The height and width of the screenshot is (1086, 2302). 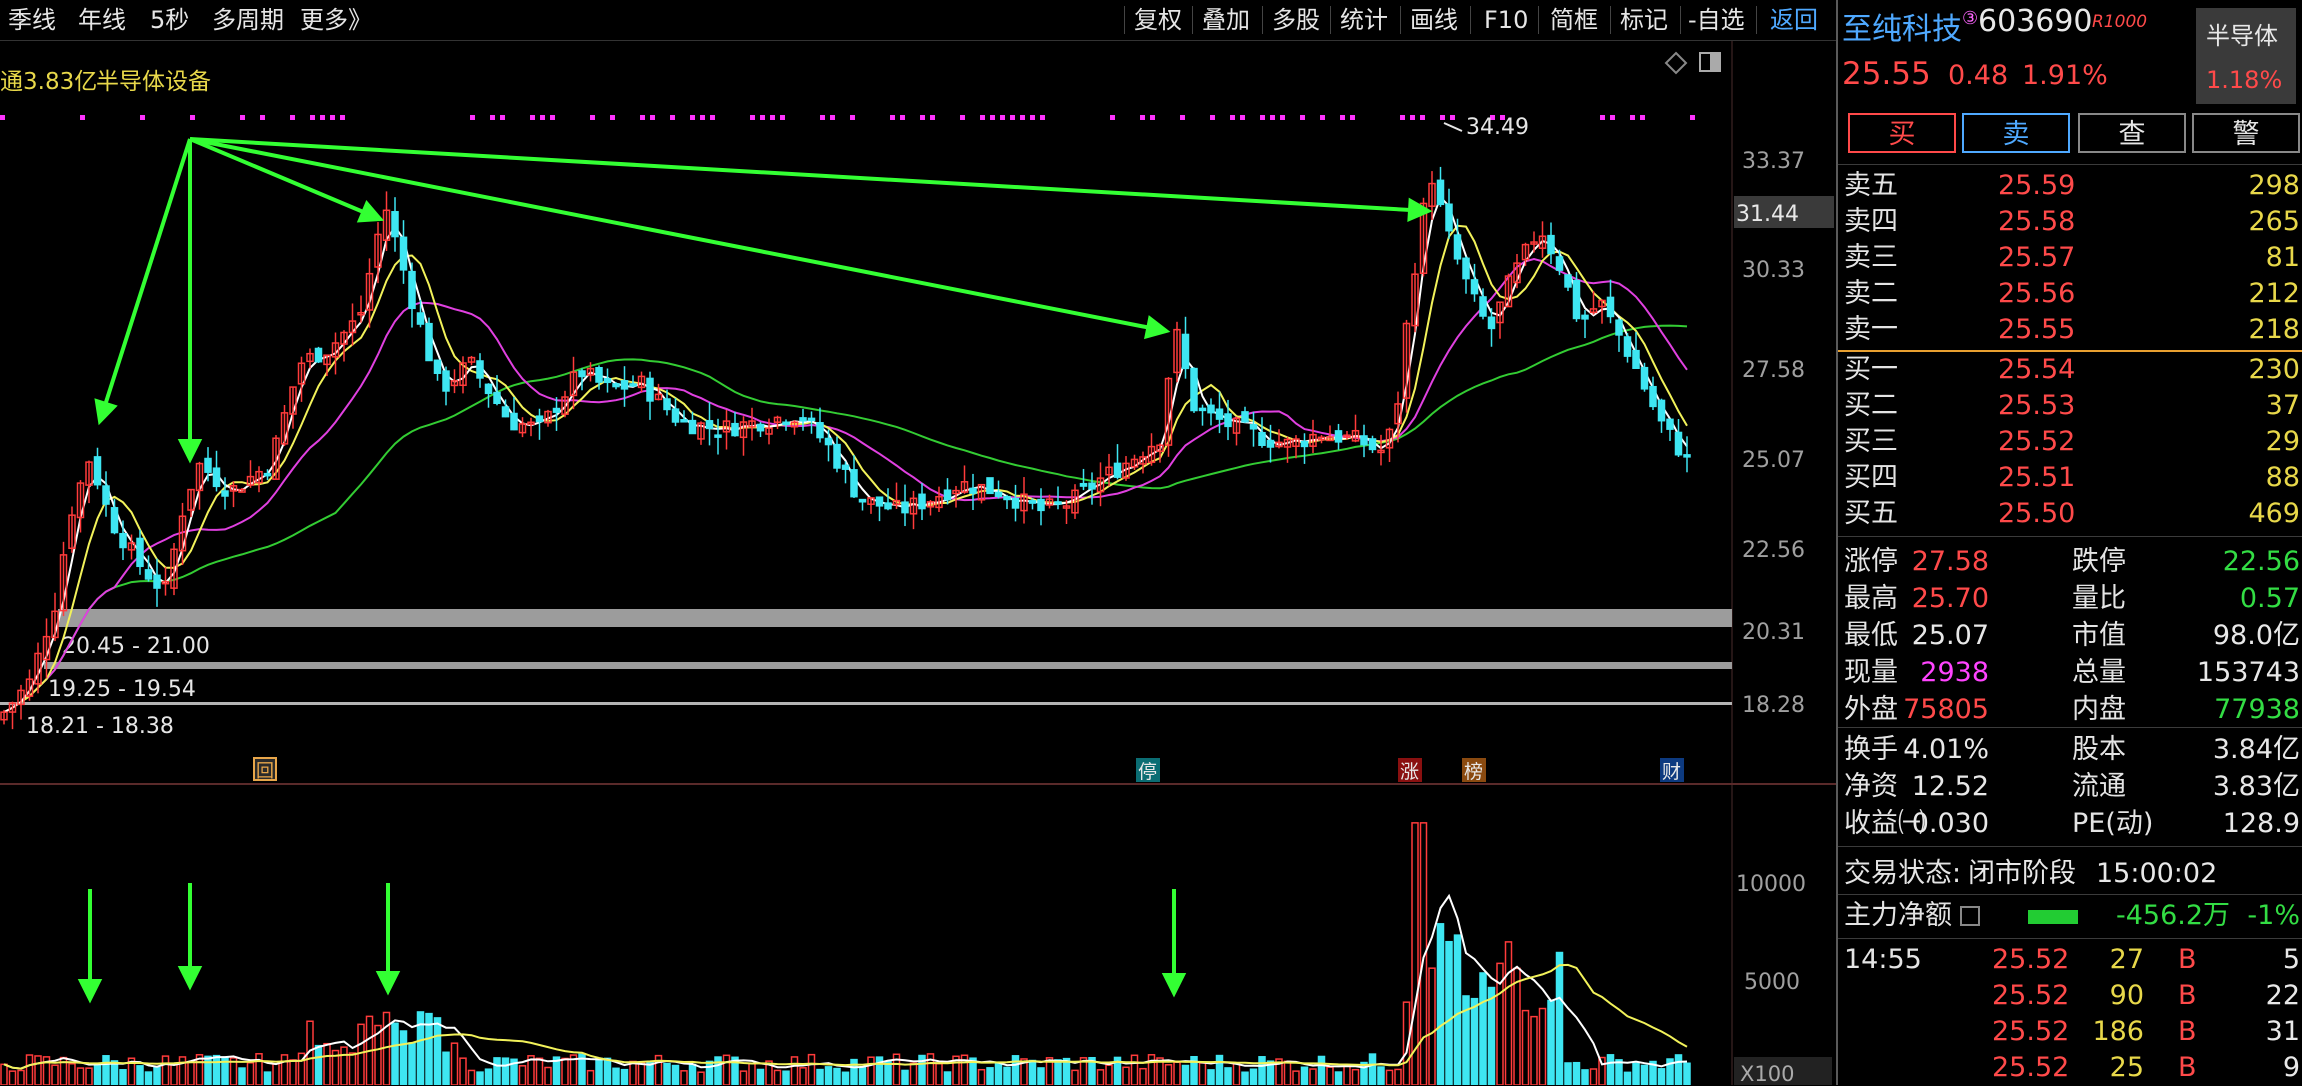 I want to click on current-price-tag-text: 31.44, so click(x=1767, y=214).